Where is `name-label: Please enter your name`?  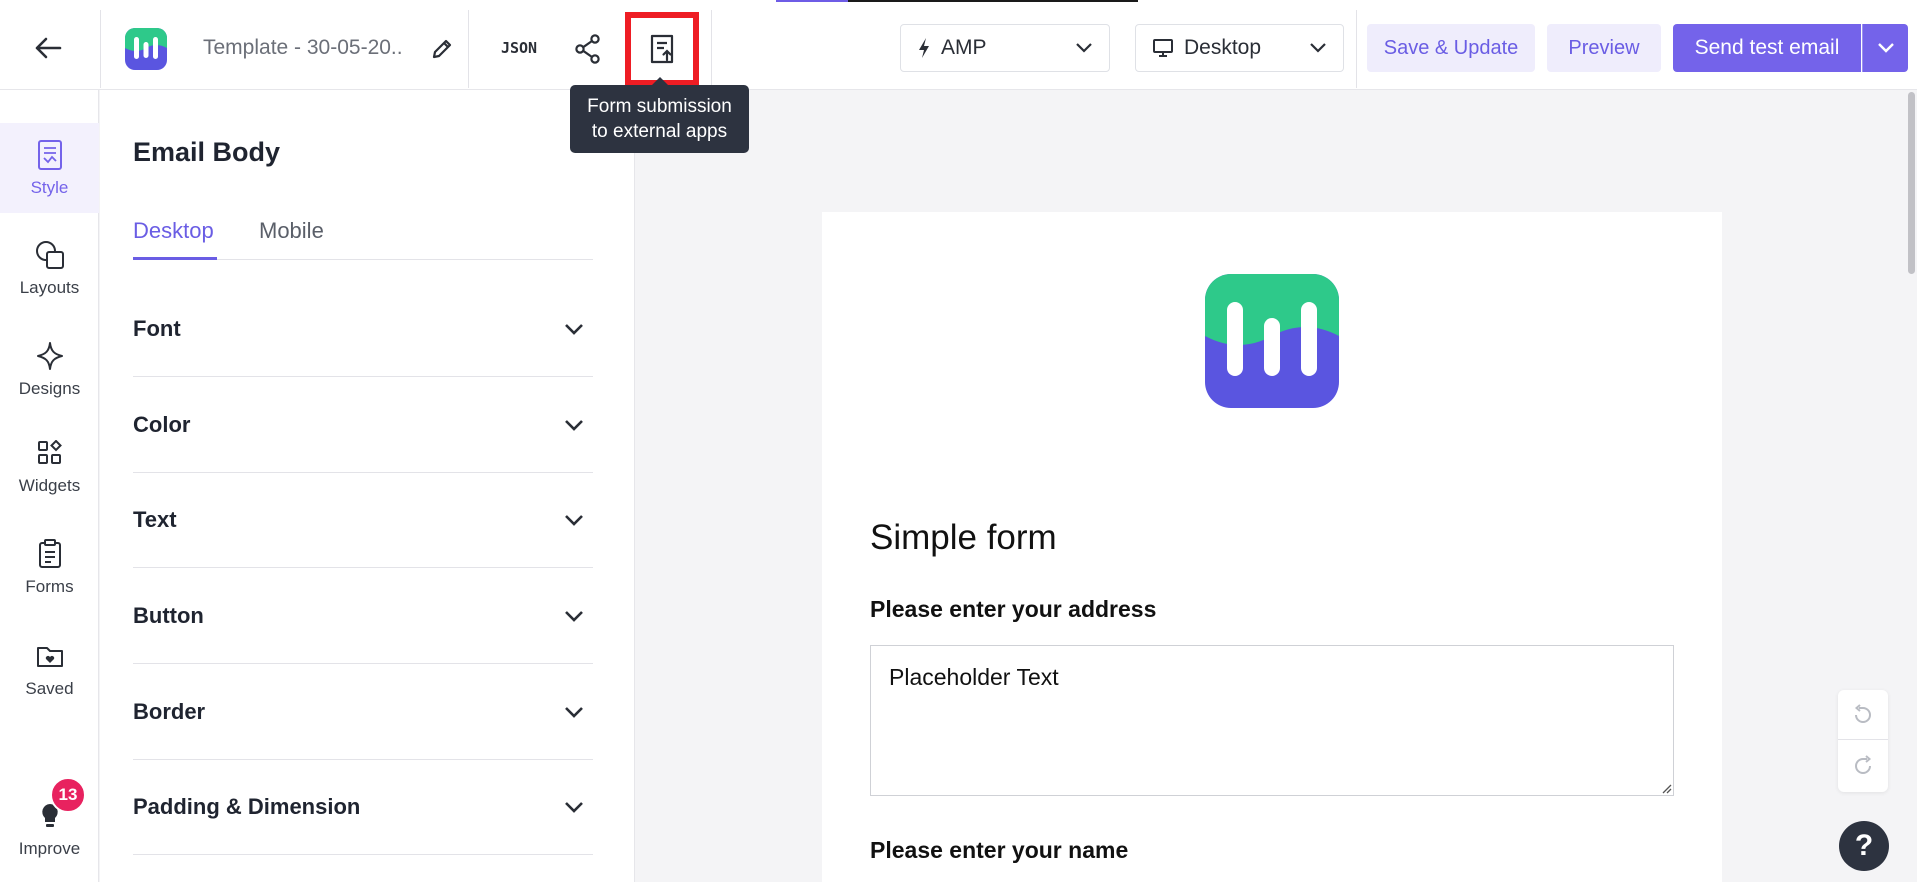 name-label: Please enter your name is located at coordinates (999, 850).